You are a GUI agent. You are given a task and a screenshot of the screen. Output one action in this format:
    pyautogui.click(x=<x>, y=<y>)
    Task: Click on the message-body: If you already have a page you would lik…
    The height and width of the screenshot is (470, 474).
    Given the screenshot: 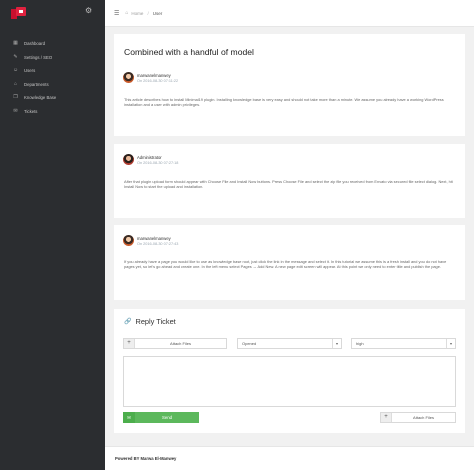 What is the action you would take?
    pyautogui.click(x=285, y=264)
    